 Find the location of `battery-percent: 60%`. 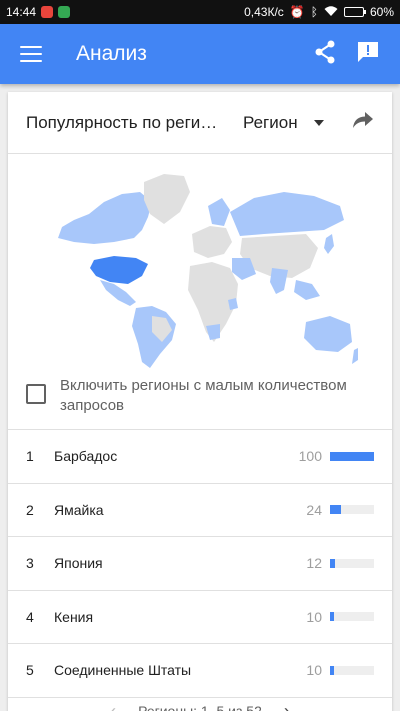

battery-percent: 60% is located at coordinates (381, 12).